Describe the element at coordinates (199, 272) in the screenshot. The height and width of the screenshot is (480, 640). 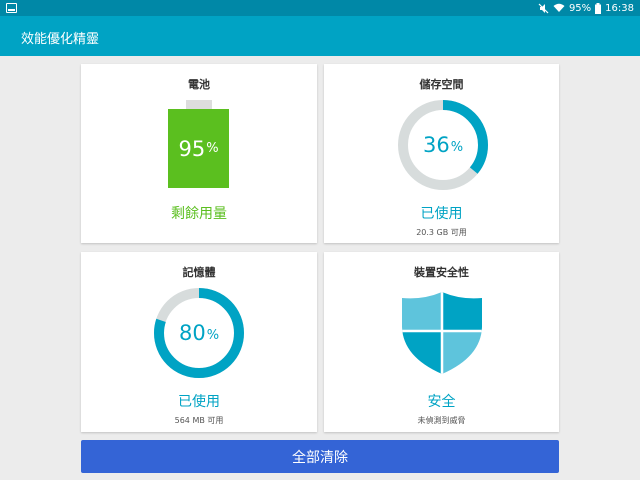
I see `memory-title: 記憶體` at that location.